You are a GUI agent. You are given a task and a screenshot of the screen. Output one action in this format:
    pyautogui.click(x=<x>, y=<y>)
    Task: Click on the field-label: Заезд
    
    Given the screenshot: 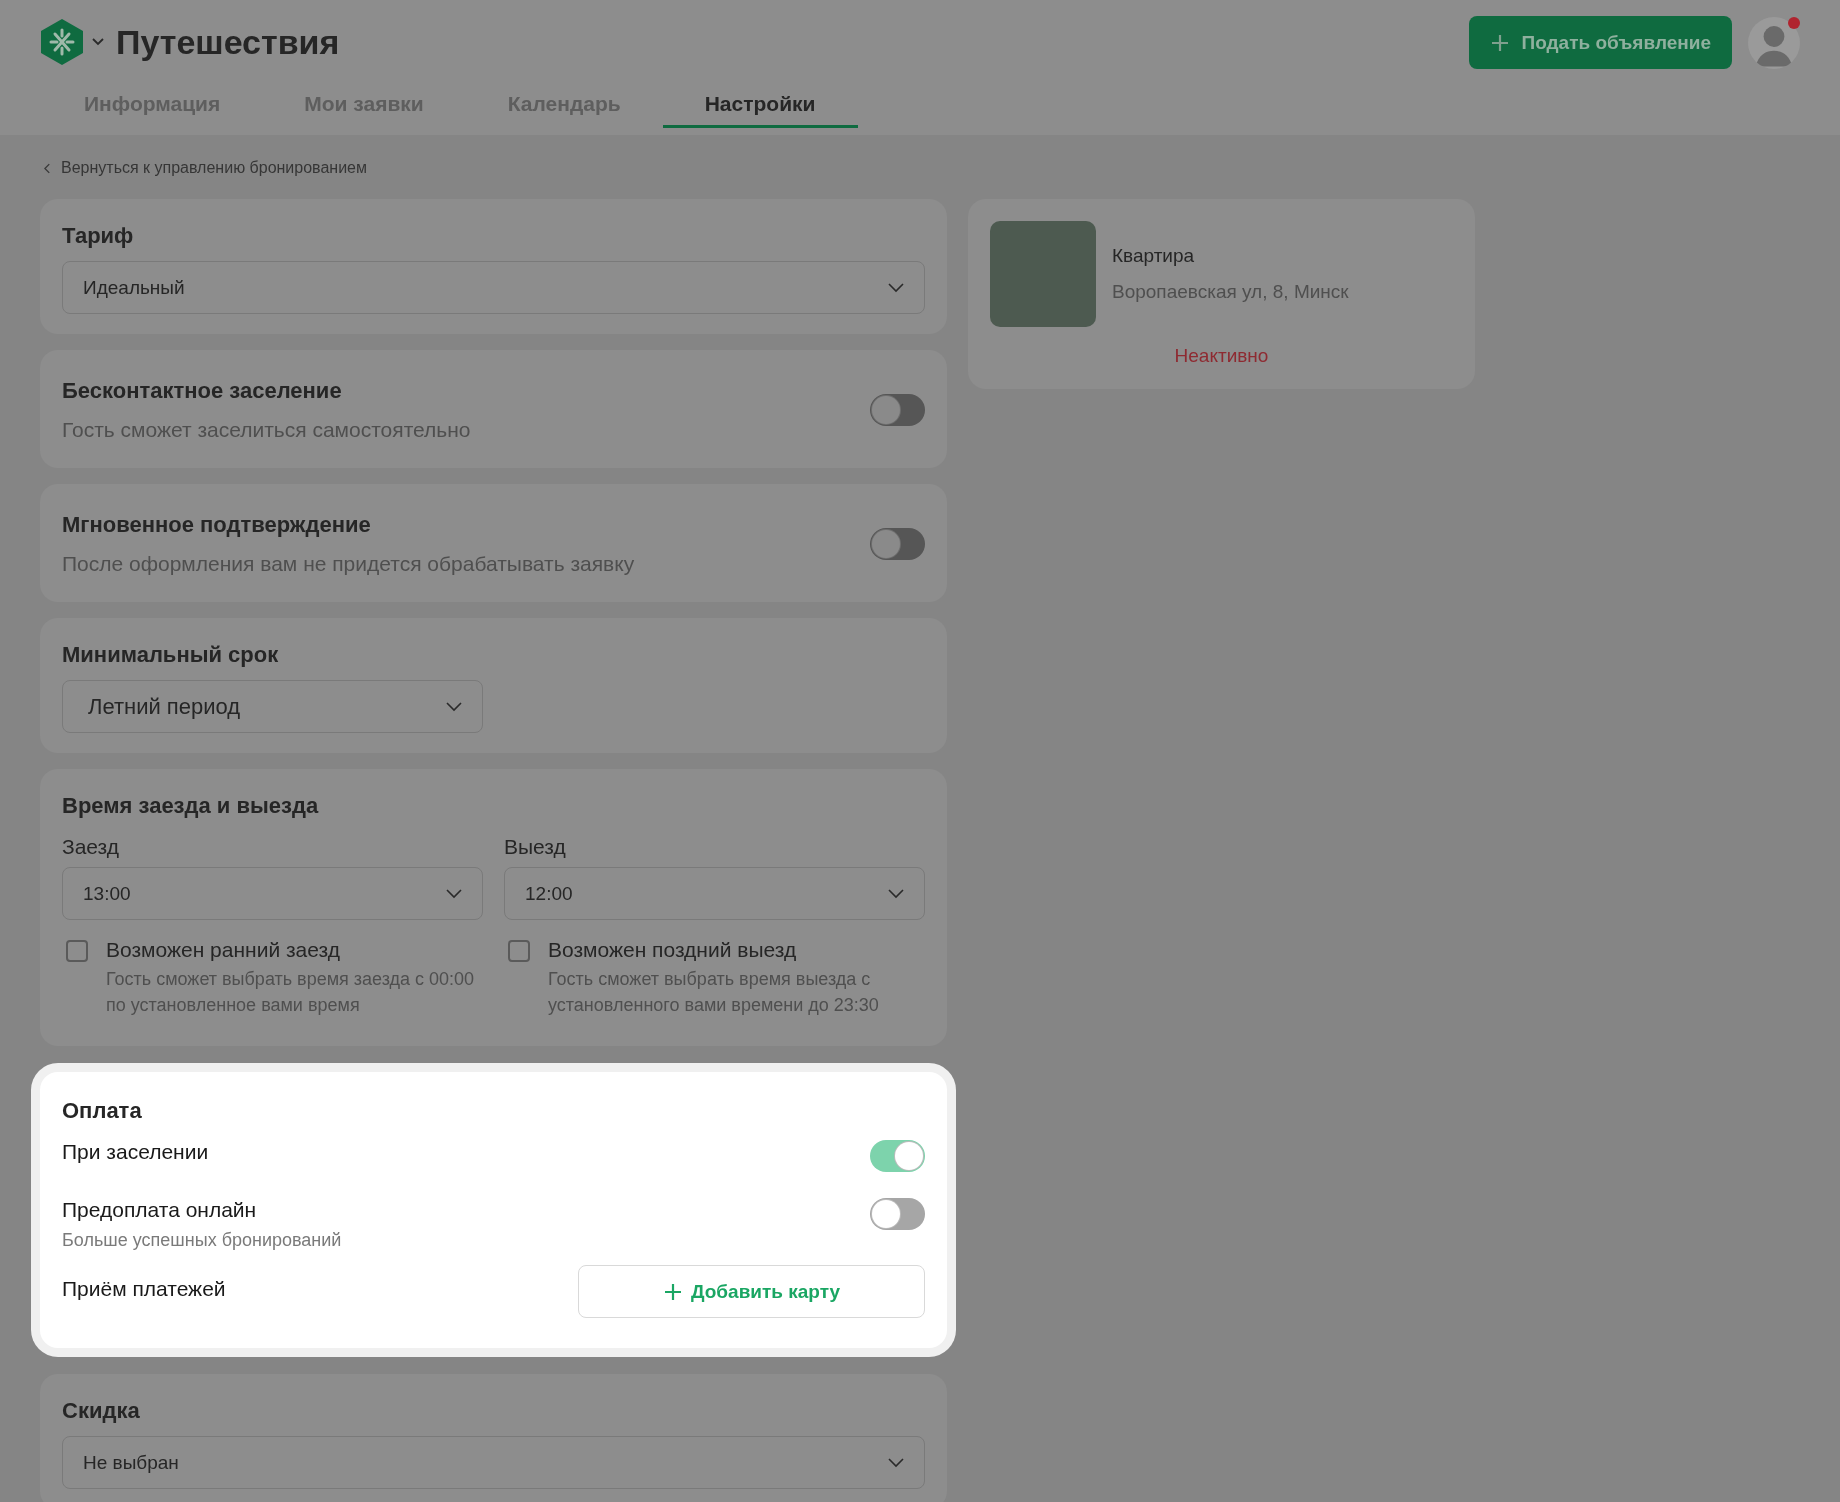 What is the action you would take?
    pyautogui.click(x=91, y=847)
    